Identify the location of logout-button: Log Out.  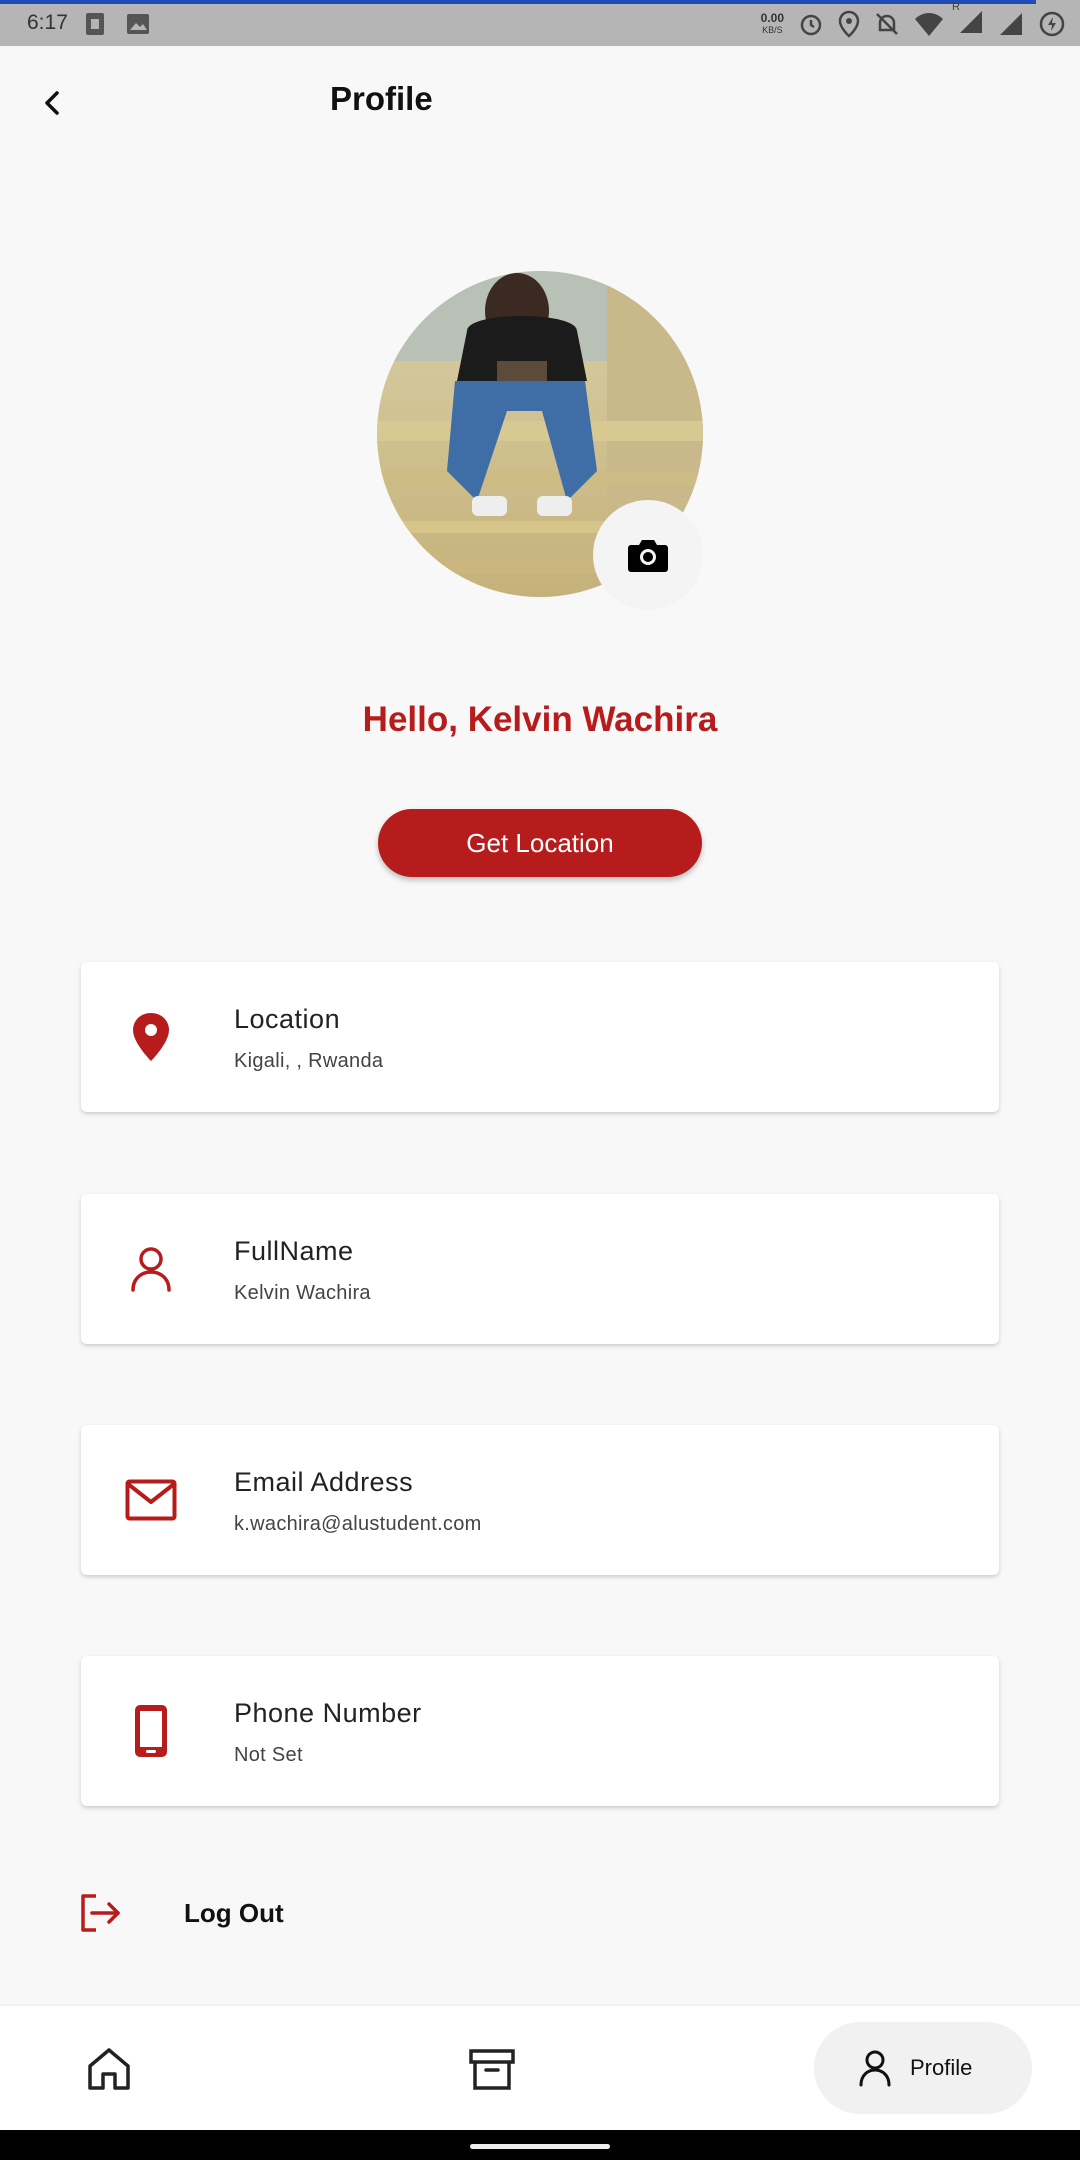
(228, 1912).